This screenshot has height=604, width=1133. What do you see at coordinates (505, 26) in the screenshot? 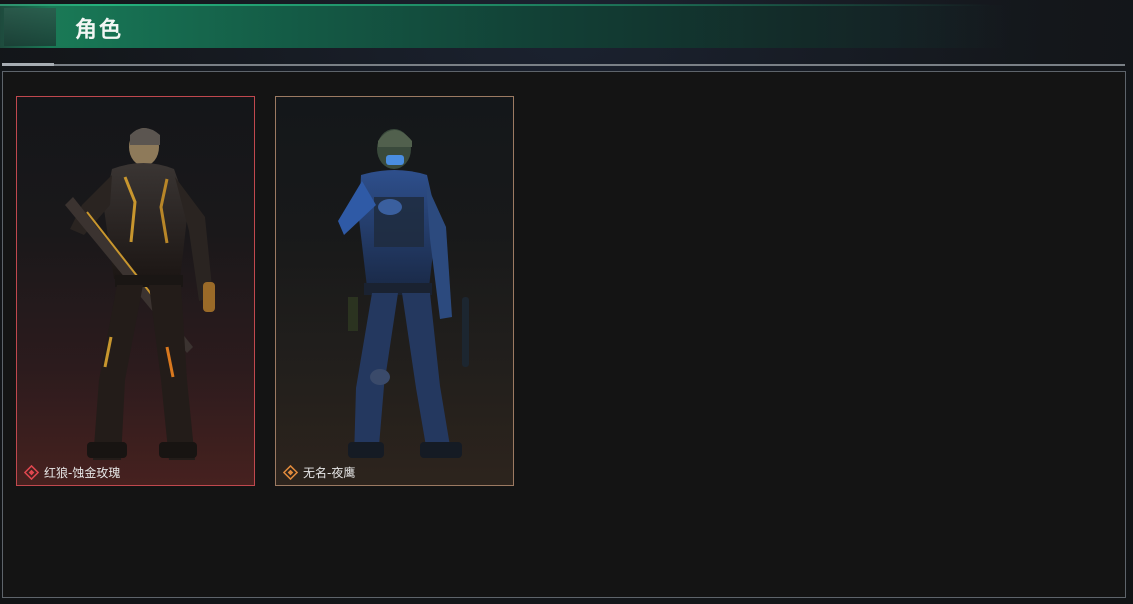
I see `header-banner` at bounding box center [505, 26].